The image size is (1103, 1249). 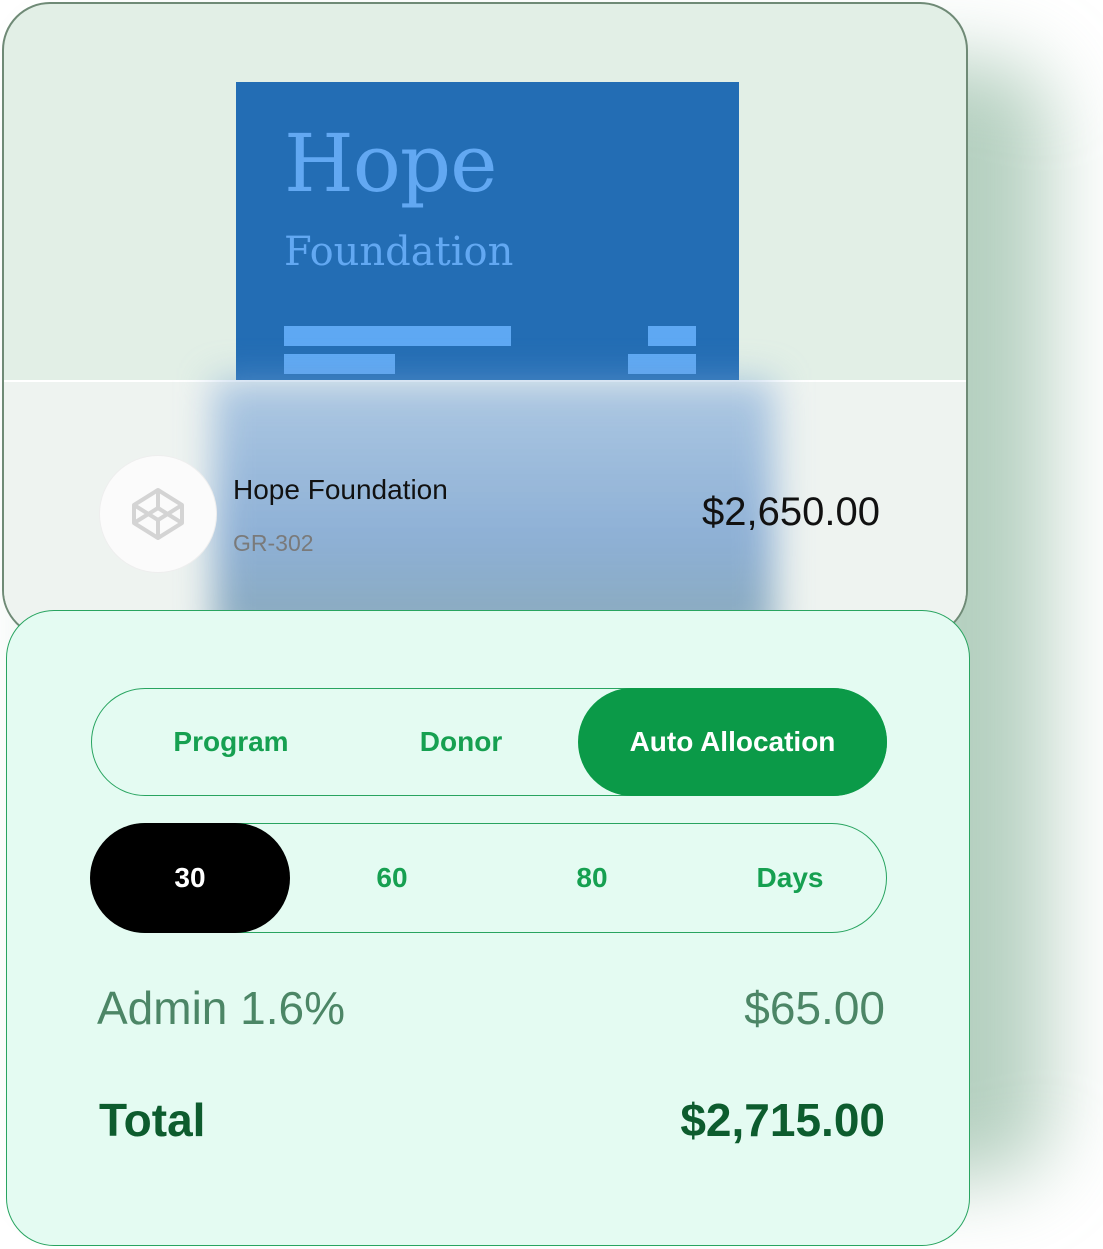 I want to click on document-preview: Hope Foundation, so click(x=487, y=231).